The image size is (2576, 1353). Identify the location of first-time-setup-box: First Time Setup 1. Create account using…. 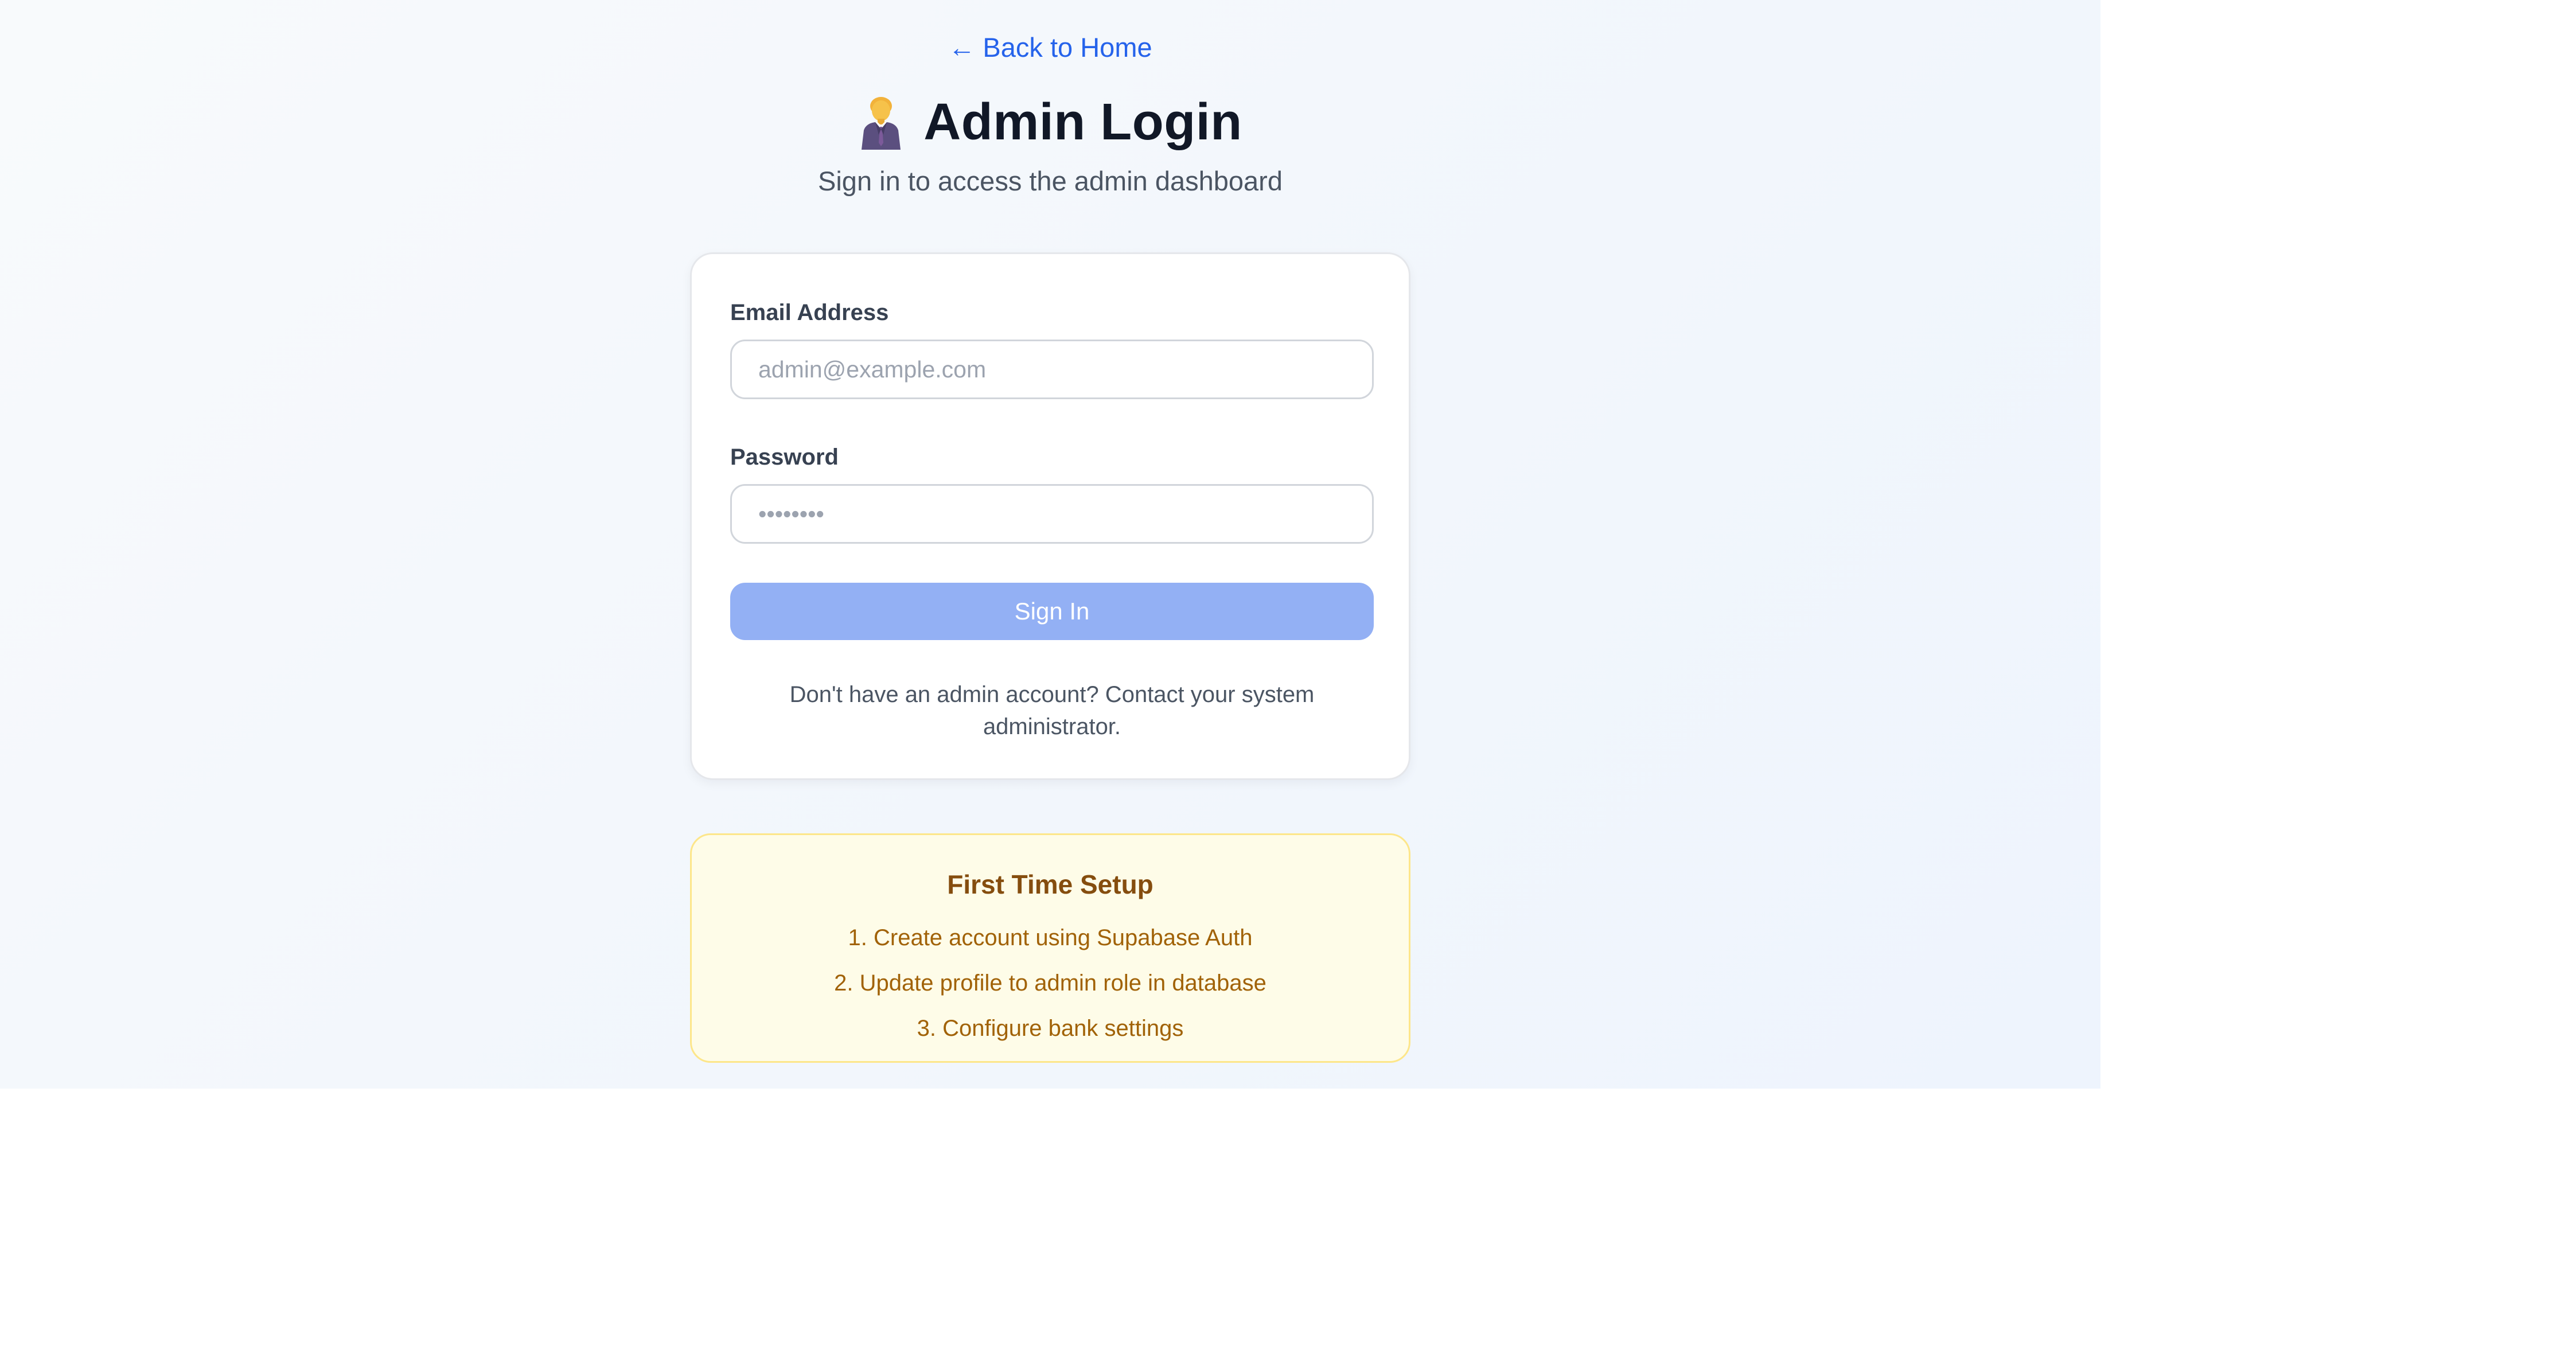
(1050, 948).